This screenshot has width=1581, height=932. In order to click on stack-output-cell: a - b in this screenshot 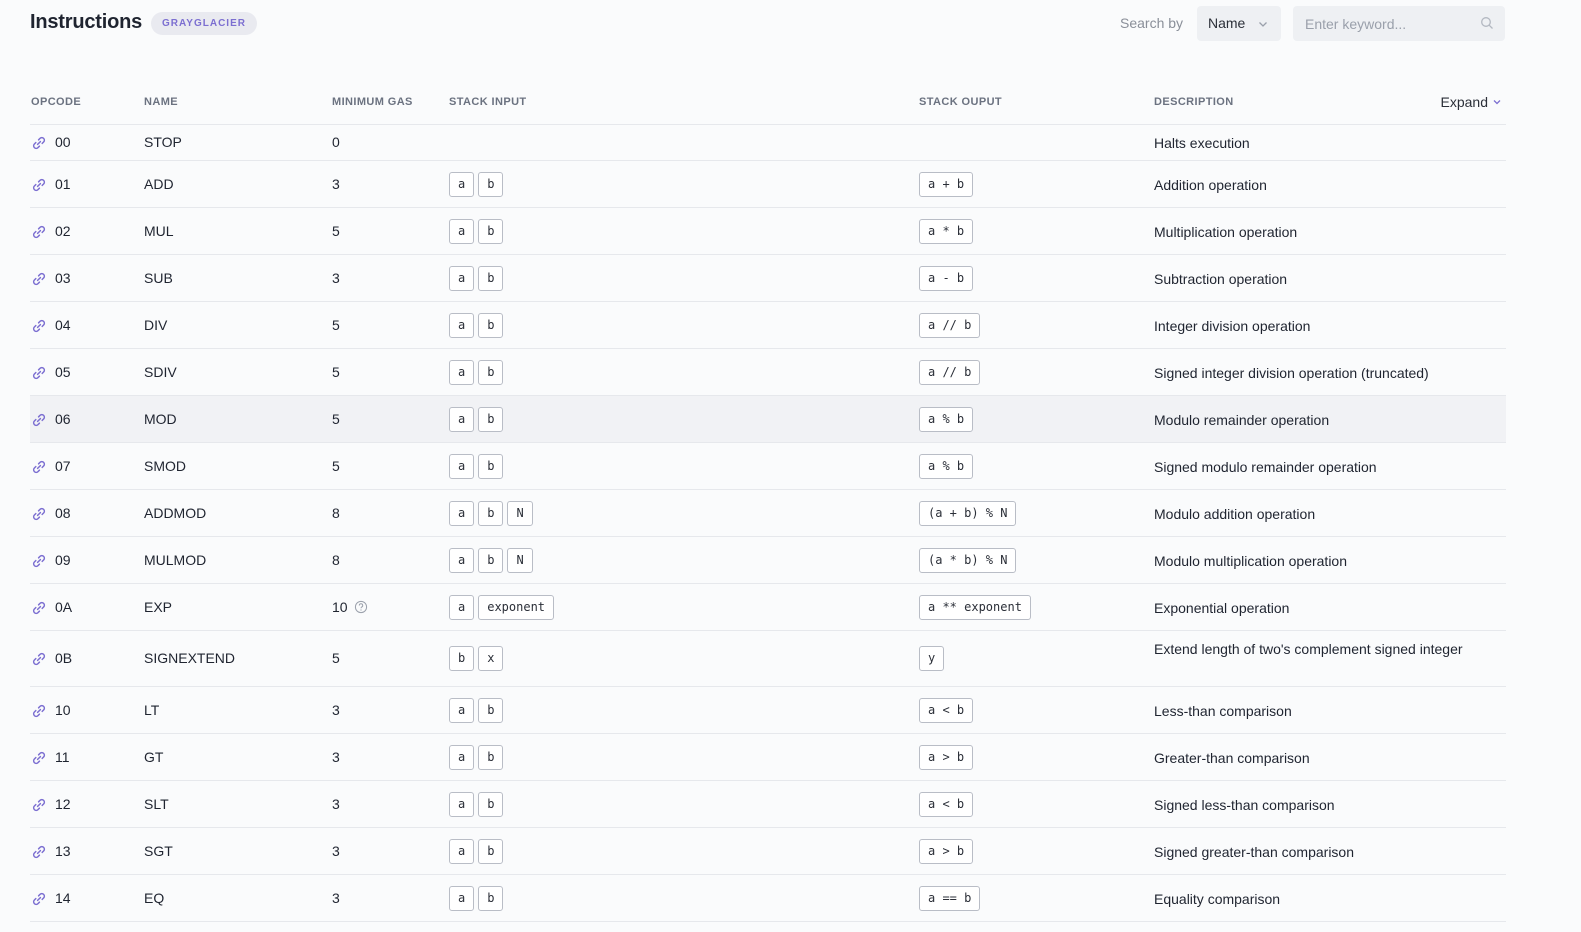, I will do `click(946, 278)`.